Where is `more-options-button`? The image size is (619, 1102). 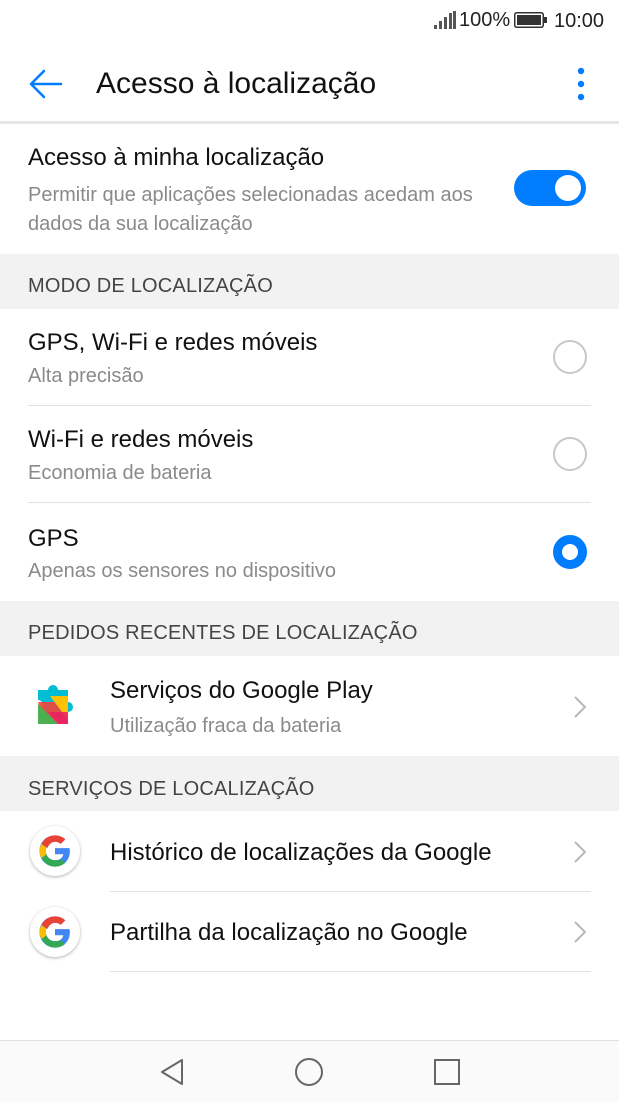
more-options-button is located at coordinates (581, 84).